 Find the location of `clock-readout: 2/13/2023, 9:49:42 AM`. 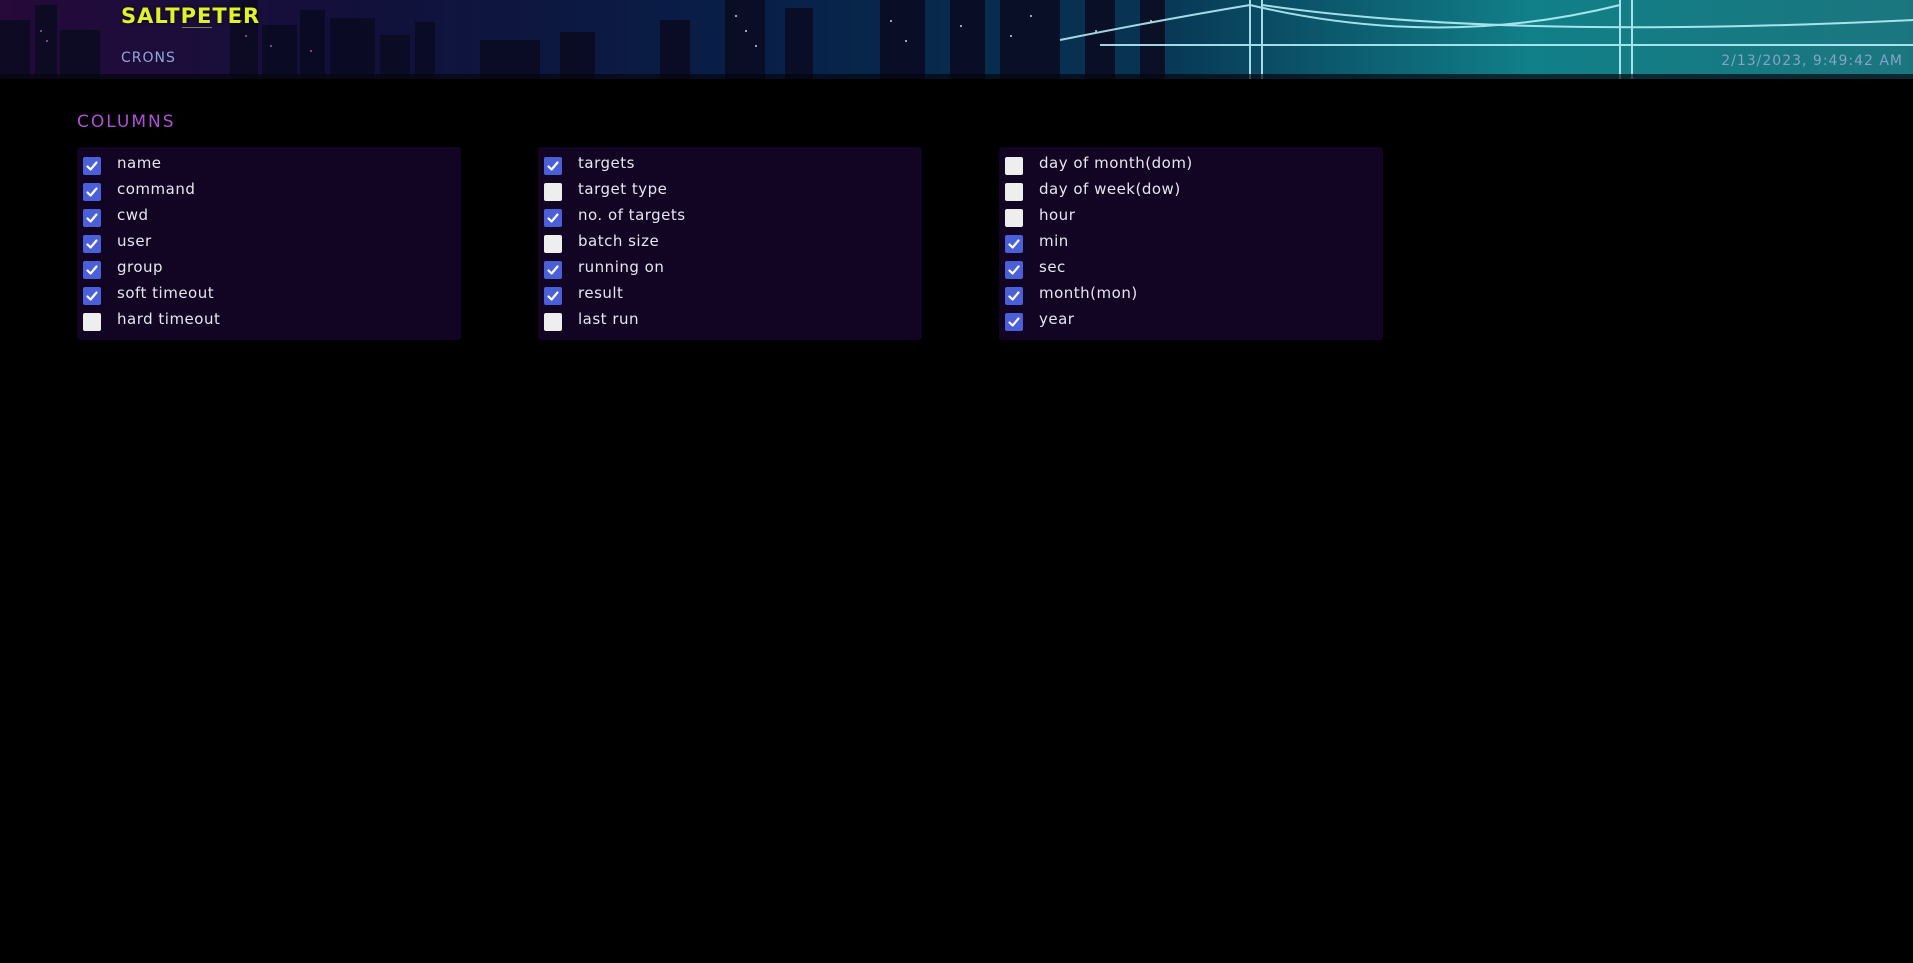

clock-readout: 2/13/2023, 9:49:42 AM is located at coordinates (1812, 61).